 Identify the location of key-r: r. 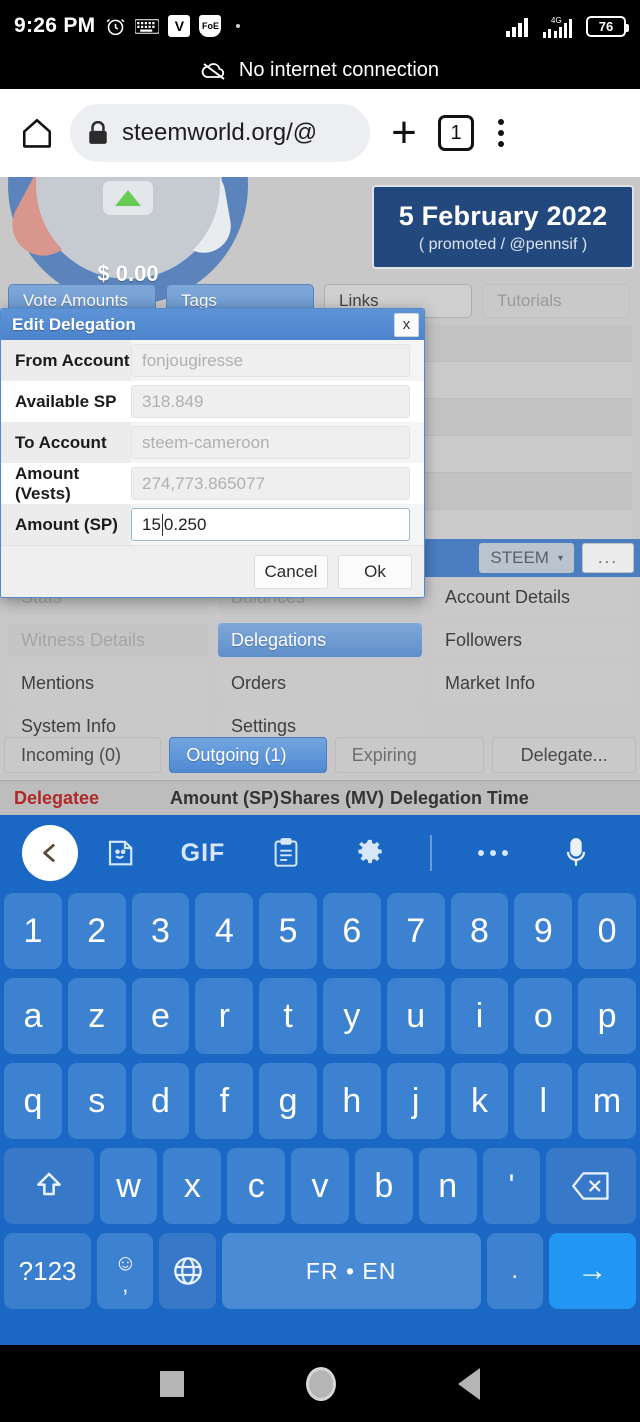
(224, 1016).